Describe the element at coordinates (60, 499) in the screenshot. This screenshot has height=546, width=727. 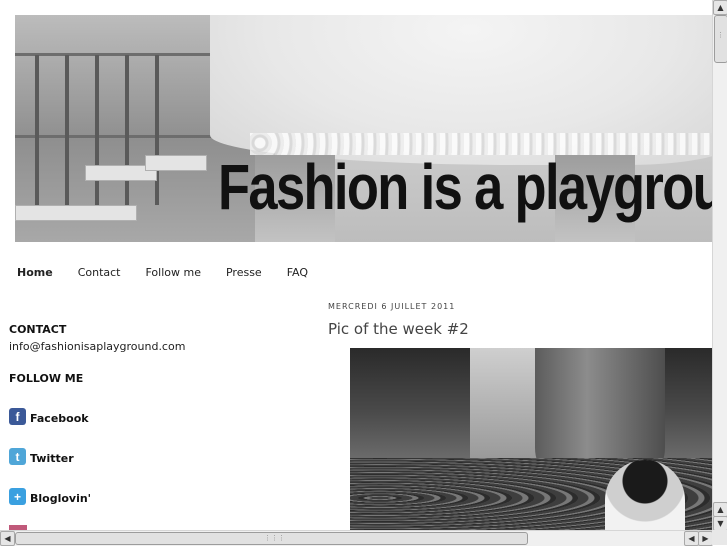
I see `social-link-label: Bloglovin'` at that location.